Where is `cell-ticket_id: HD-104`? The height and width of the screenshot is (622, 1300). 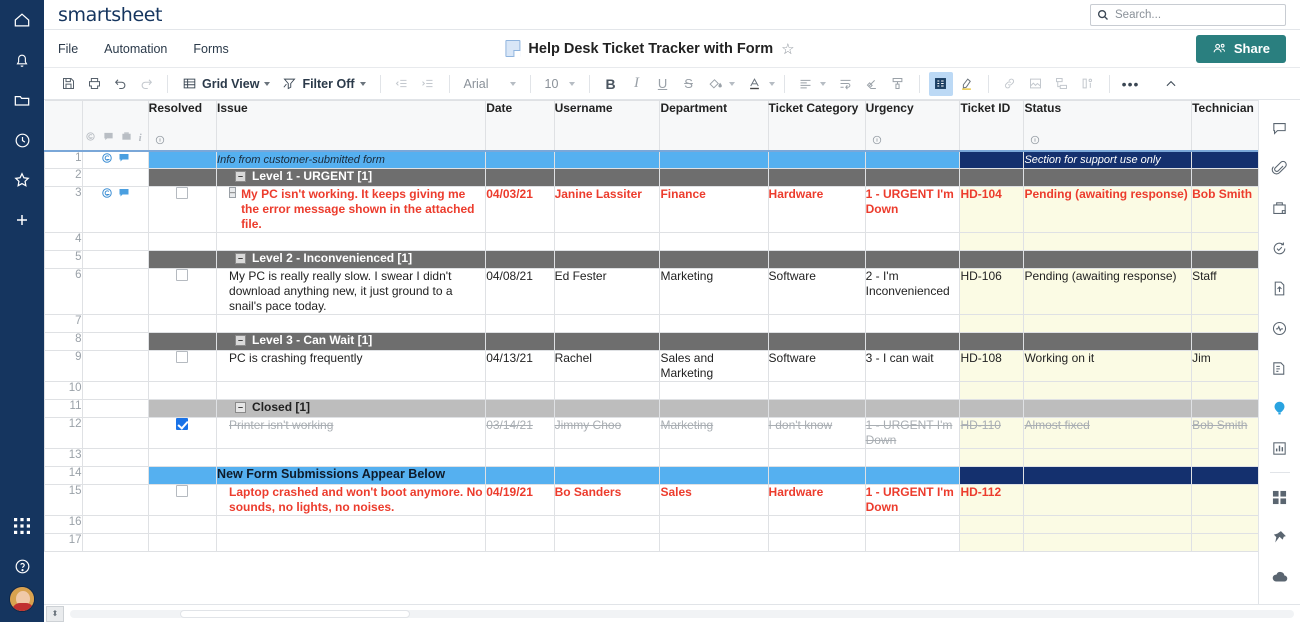
cell-ticket_id: HD-104 is located at coordinates (992, 209).